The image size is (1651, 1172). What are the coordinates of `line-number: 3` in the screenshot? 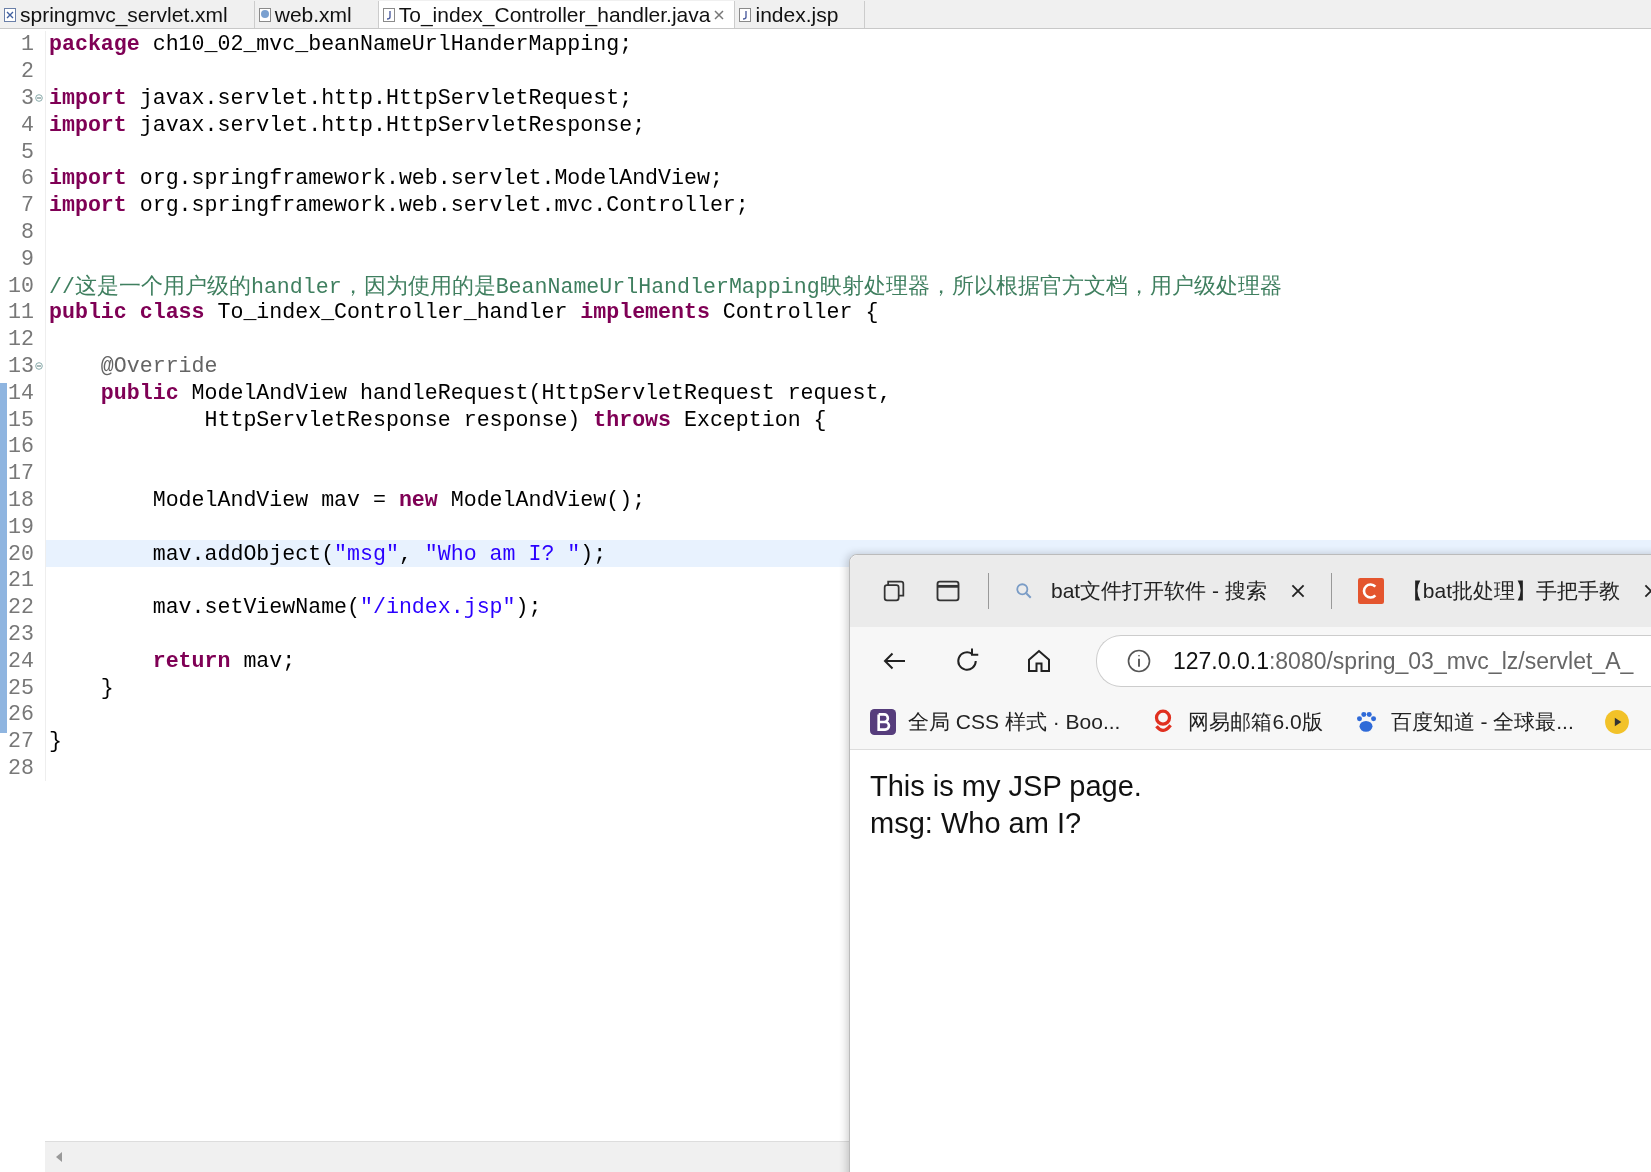 It's located at (28, 98).